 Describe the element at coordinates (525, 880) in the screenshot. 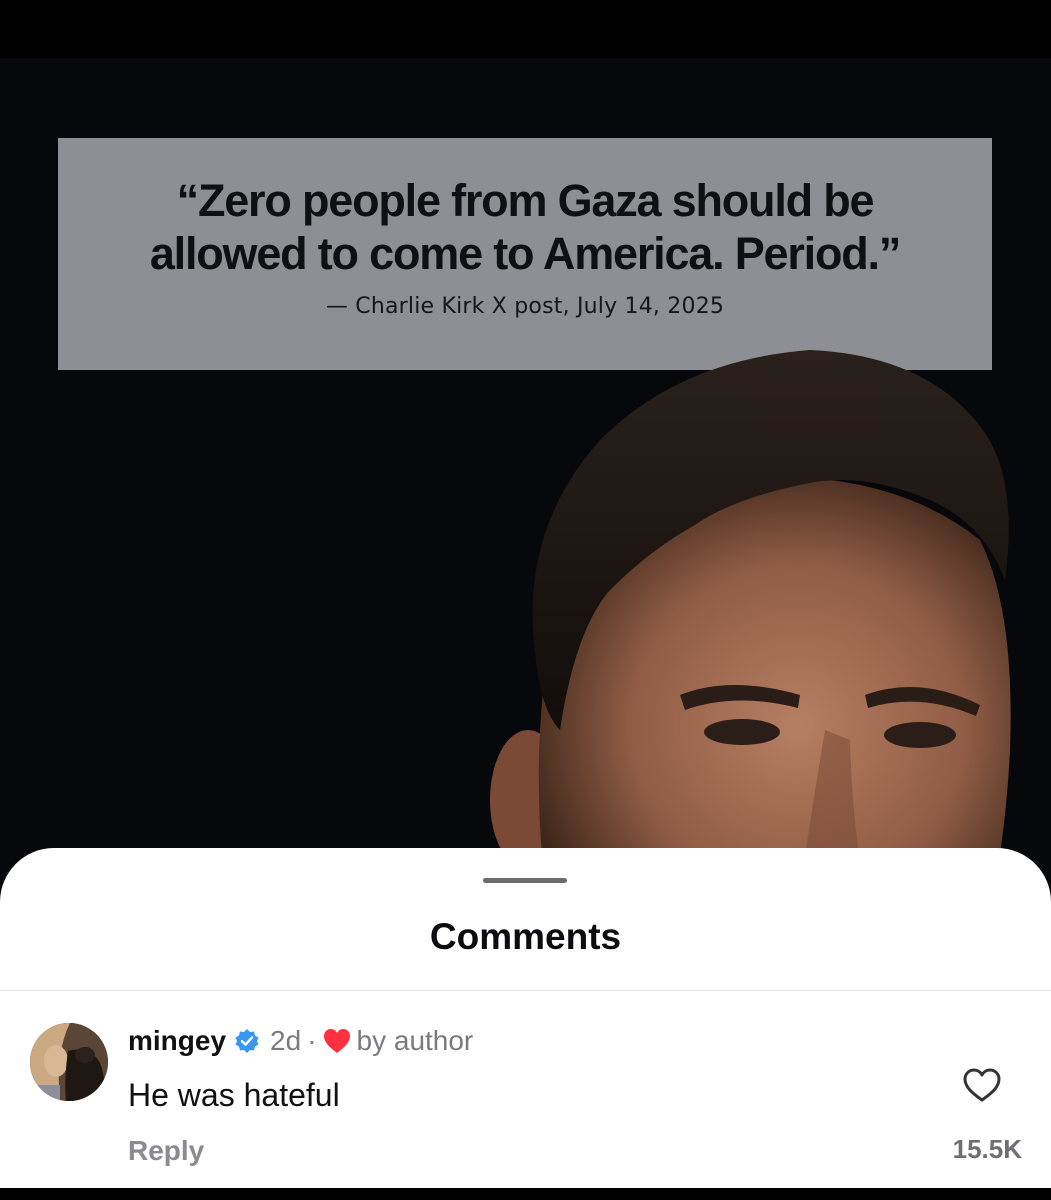

I see `sheet-grabber` at that location.